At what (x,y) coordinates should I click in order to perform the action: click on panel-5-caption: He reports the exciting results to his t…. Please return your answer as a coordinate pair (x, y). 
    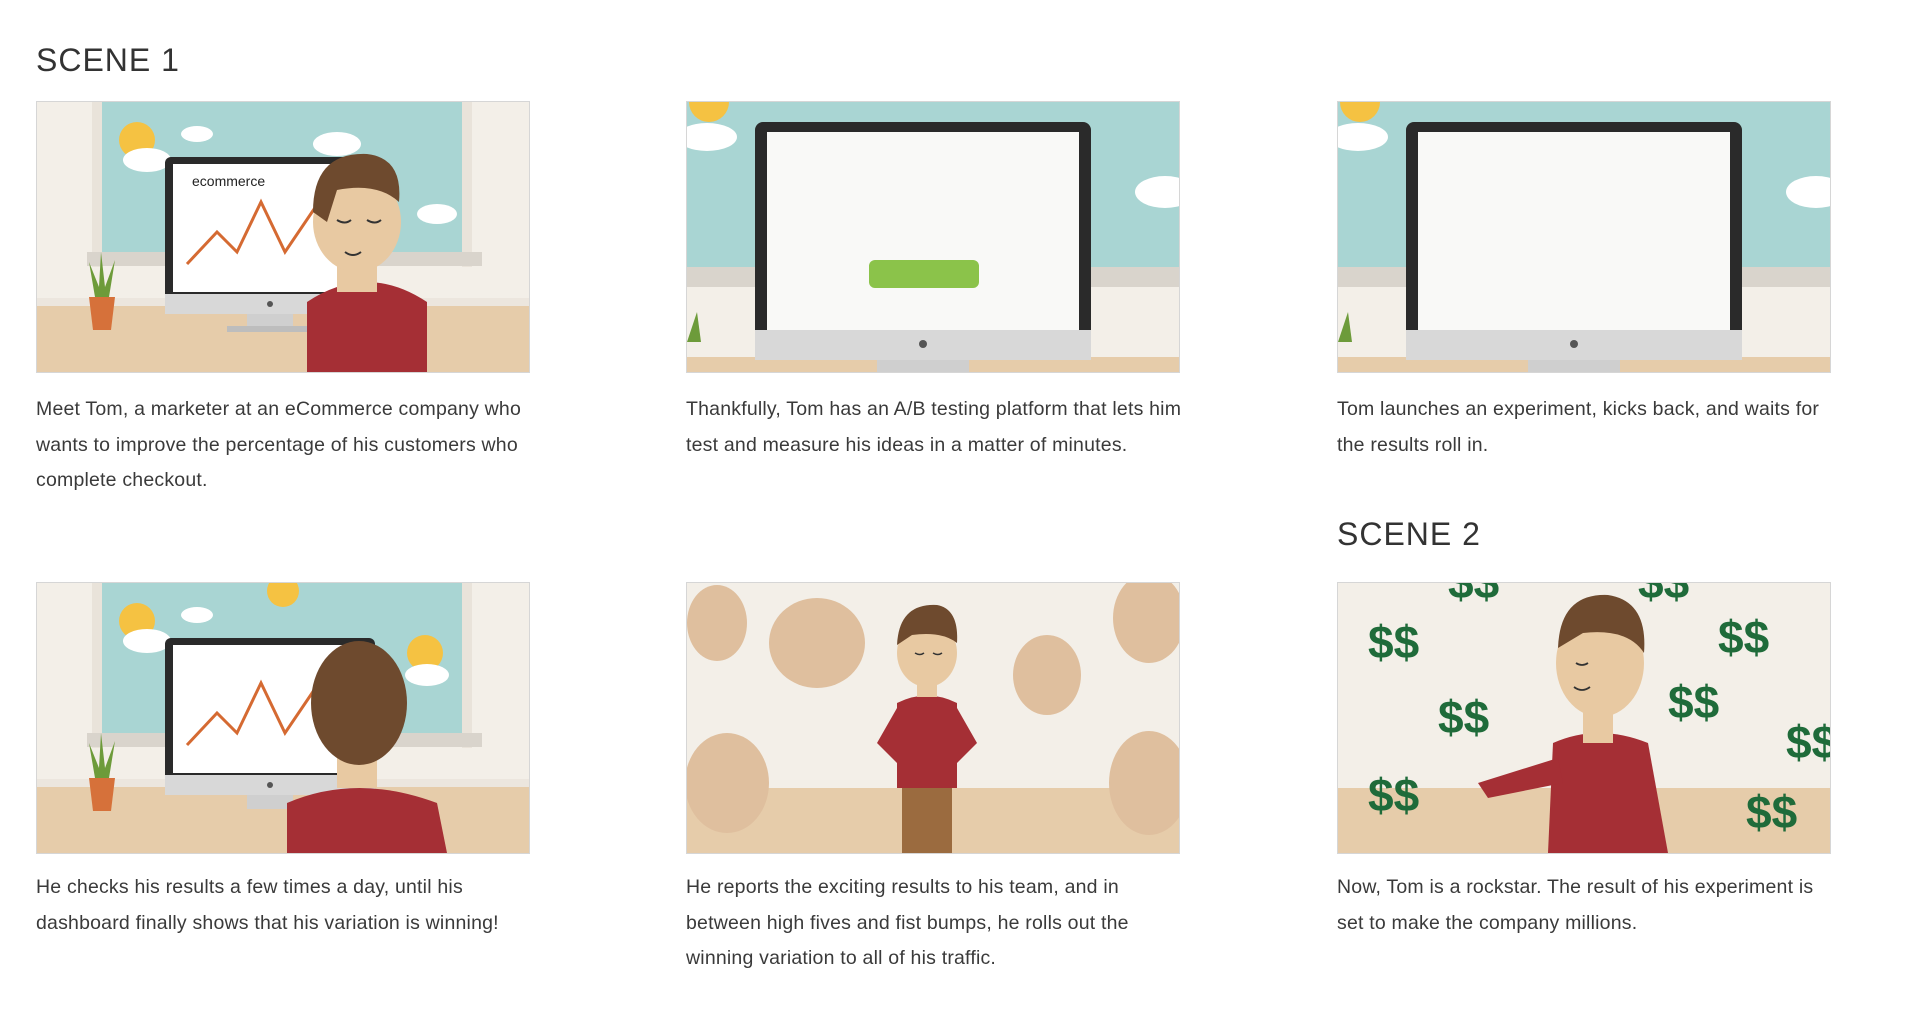
    Looking at the image, I should click on (907, 922).